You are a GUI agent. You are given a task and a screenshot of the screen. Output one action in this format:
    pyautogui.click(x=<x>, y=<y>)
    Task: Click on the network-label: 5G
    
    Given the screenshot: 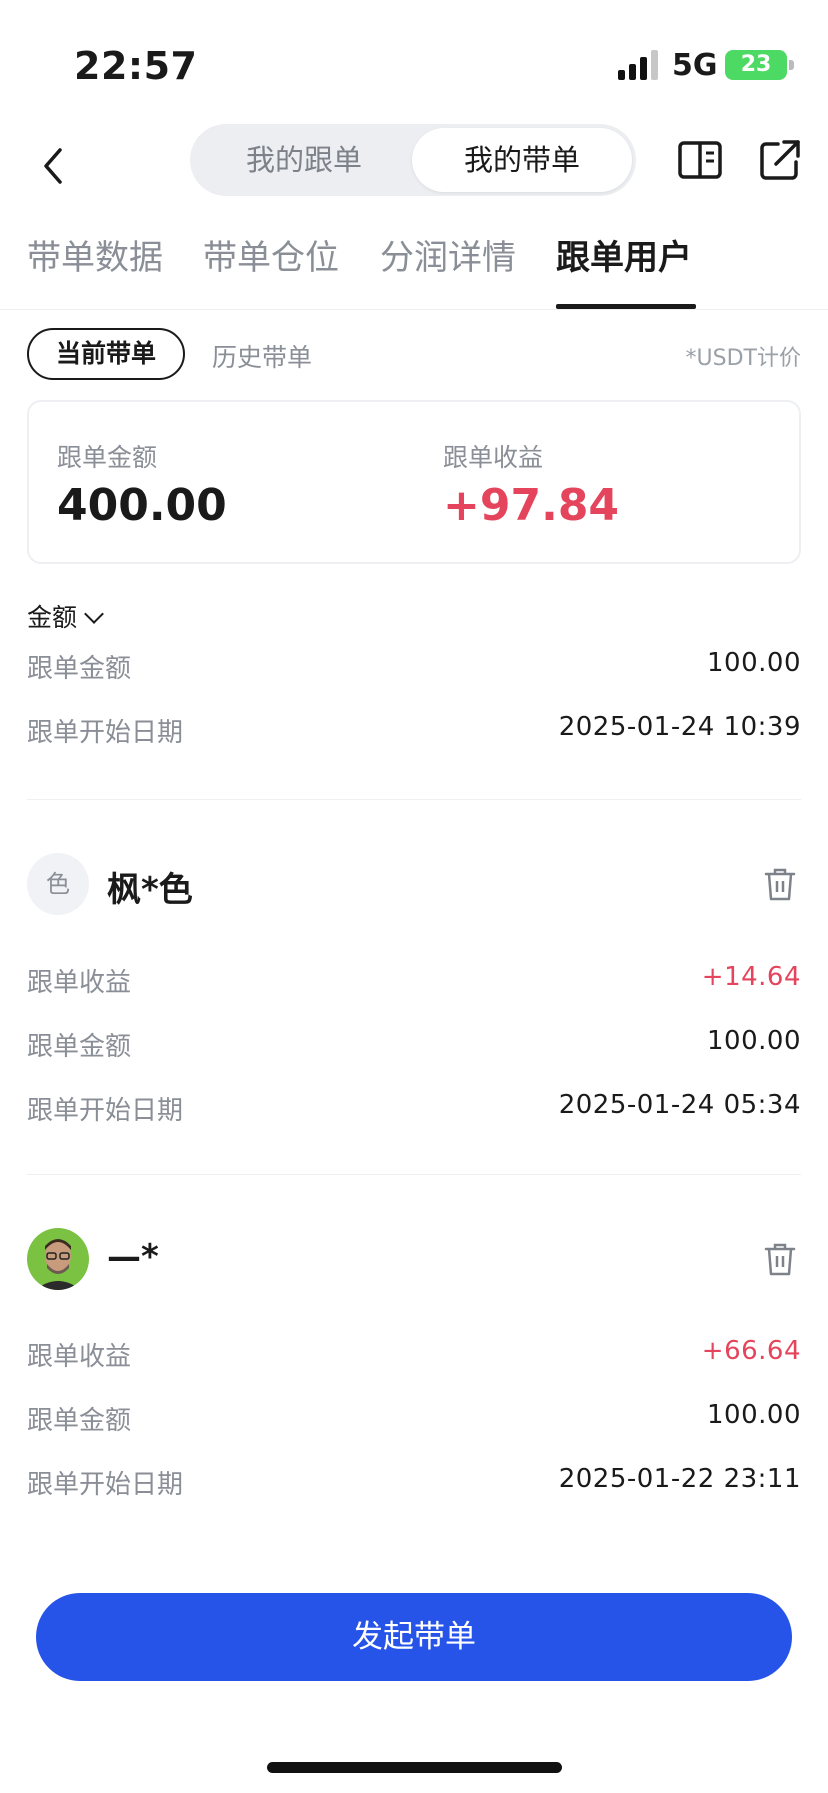 What is the action you would take?
    pyautogui.click(x=695, y=65)
    